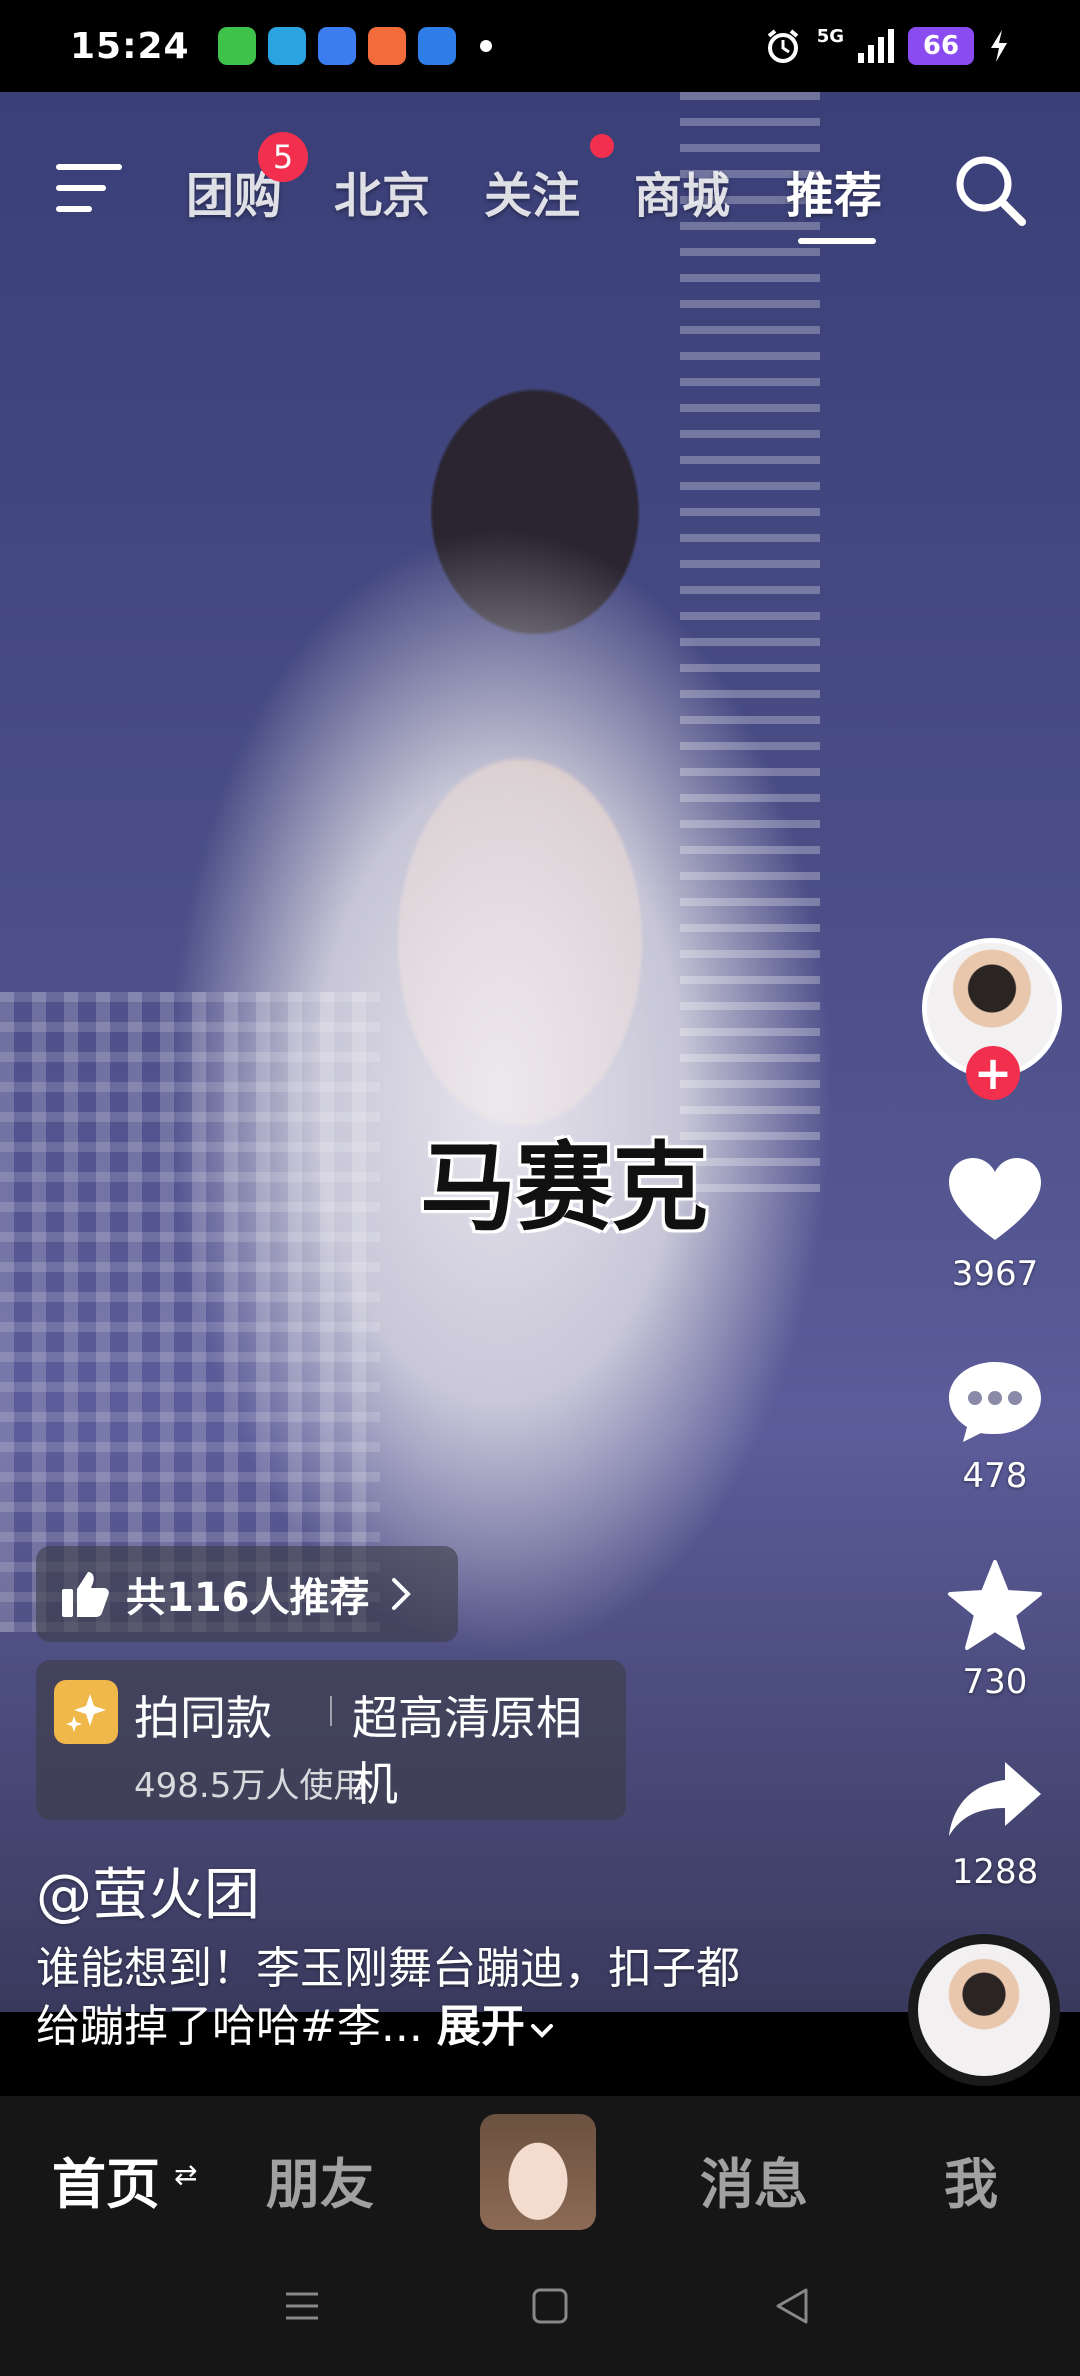 The image size is (1080, 2376). I want to click on recommend-pill: 共116人推荐, so click(247, 1594).